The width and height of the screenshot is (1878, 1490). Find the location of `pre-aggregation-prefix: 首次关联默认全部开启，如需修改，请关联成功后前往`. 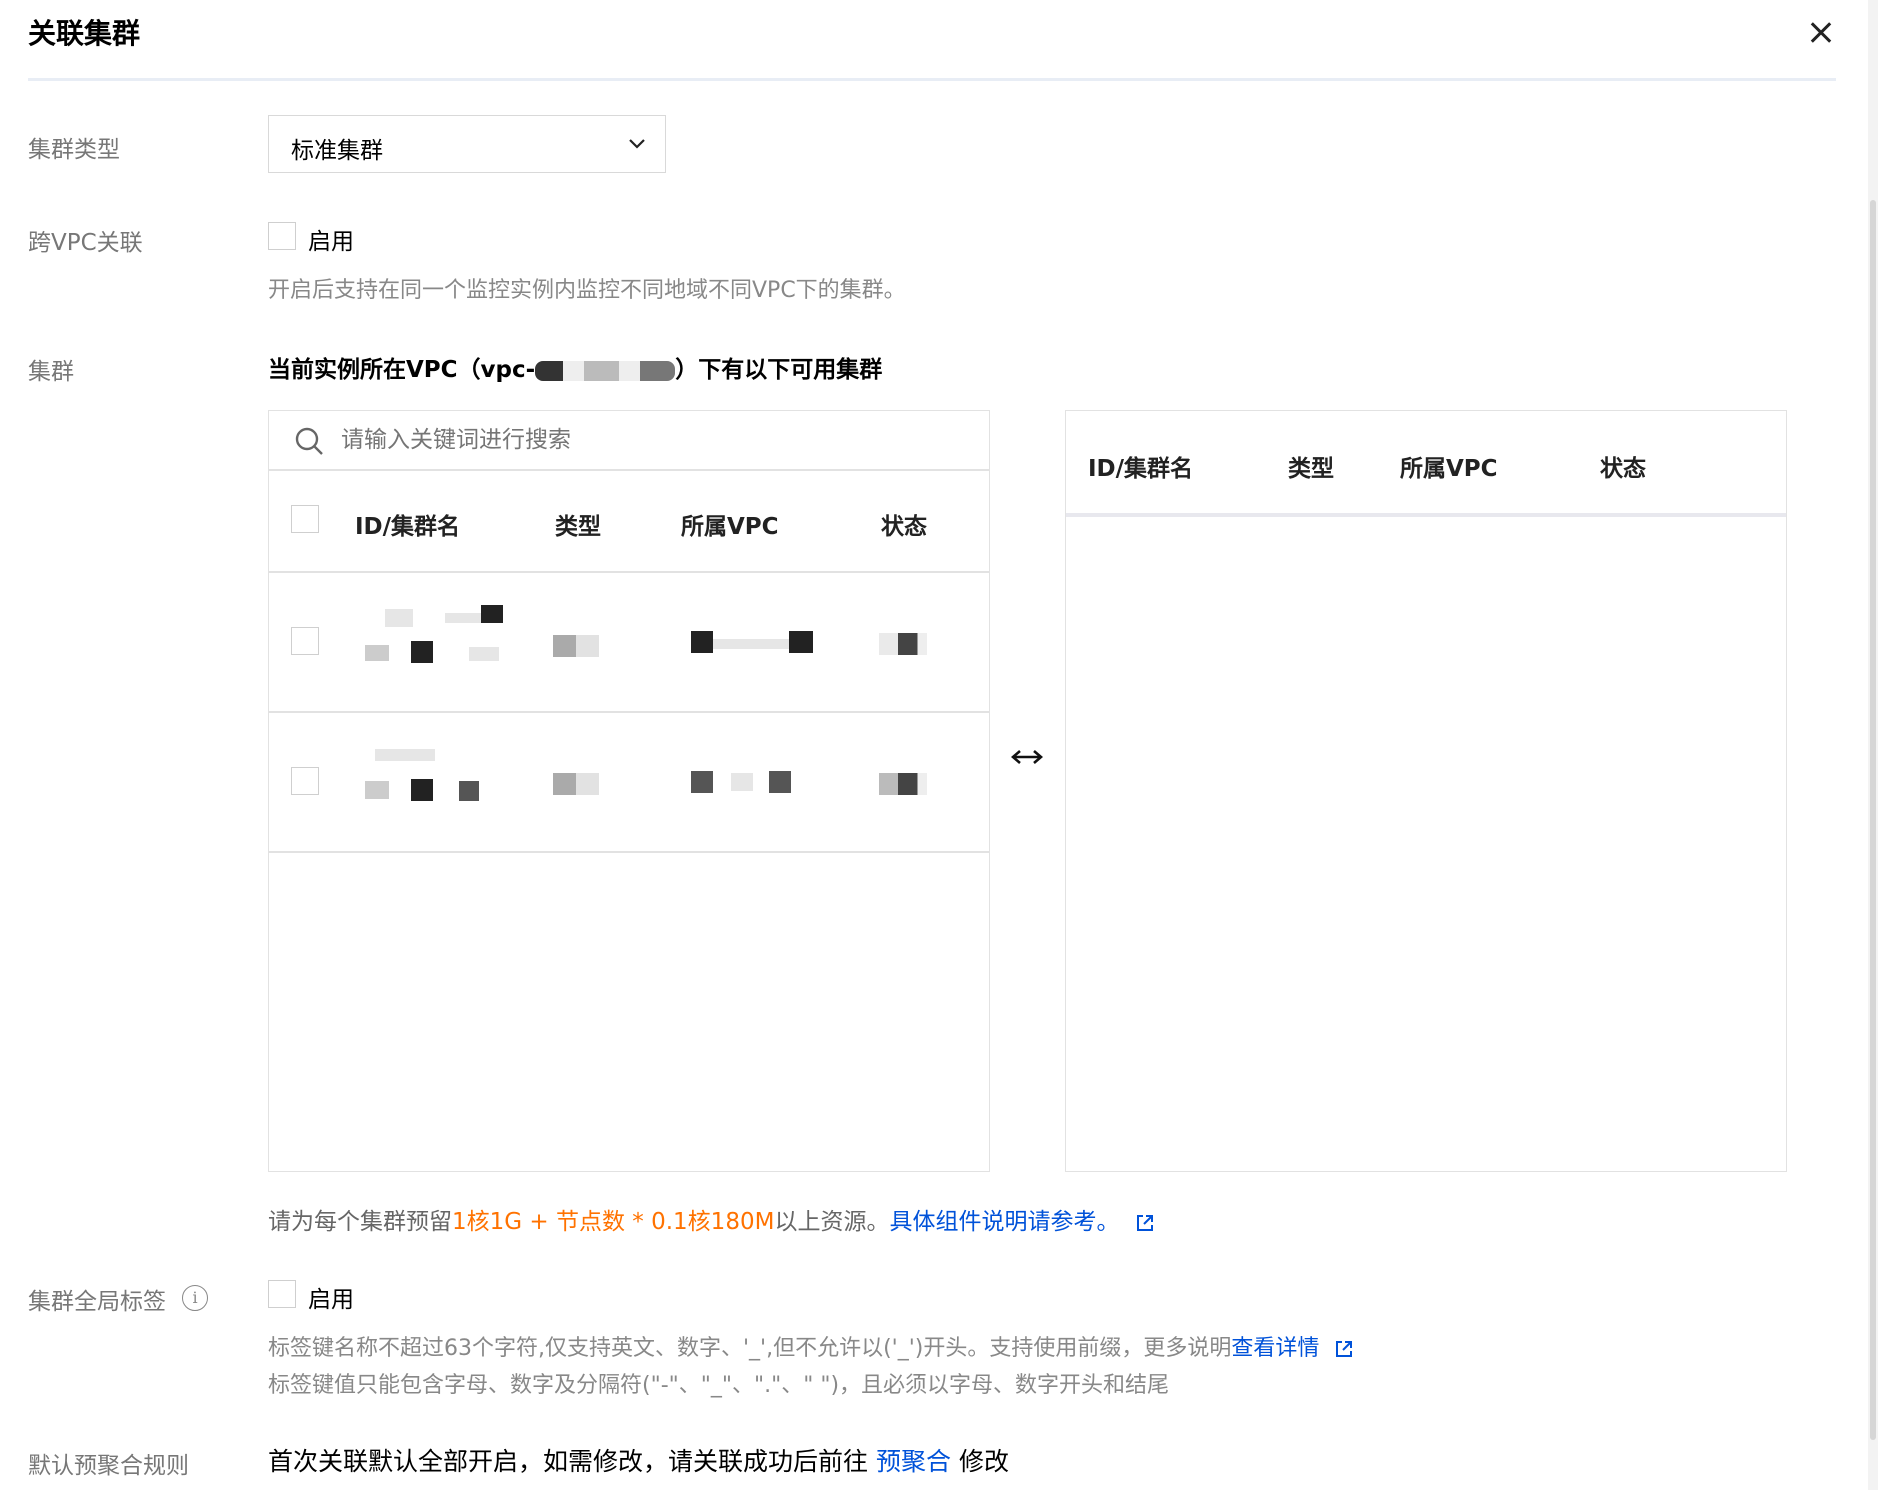

pre-aggregation-prefix: 首次关联默认全部开启，如需修改，请关联成功后前往 is located at coordinates (568, 1461).